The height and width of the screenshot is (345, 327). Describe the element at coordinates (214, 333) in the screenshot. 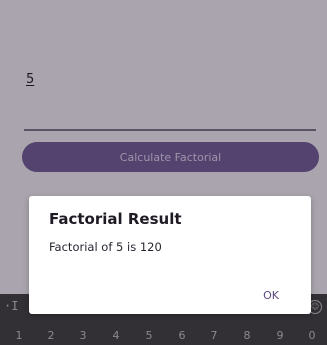

I see `key-7: 7` at that location.